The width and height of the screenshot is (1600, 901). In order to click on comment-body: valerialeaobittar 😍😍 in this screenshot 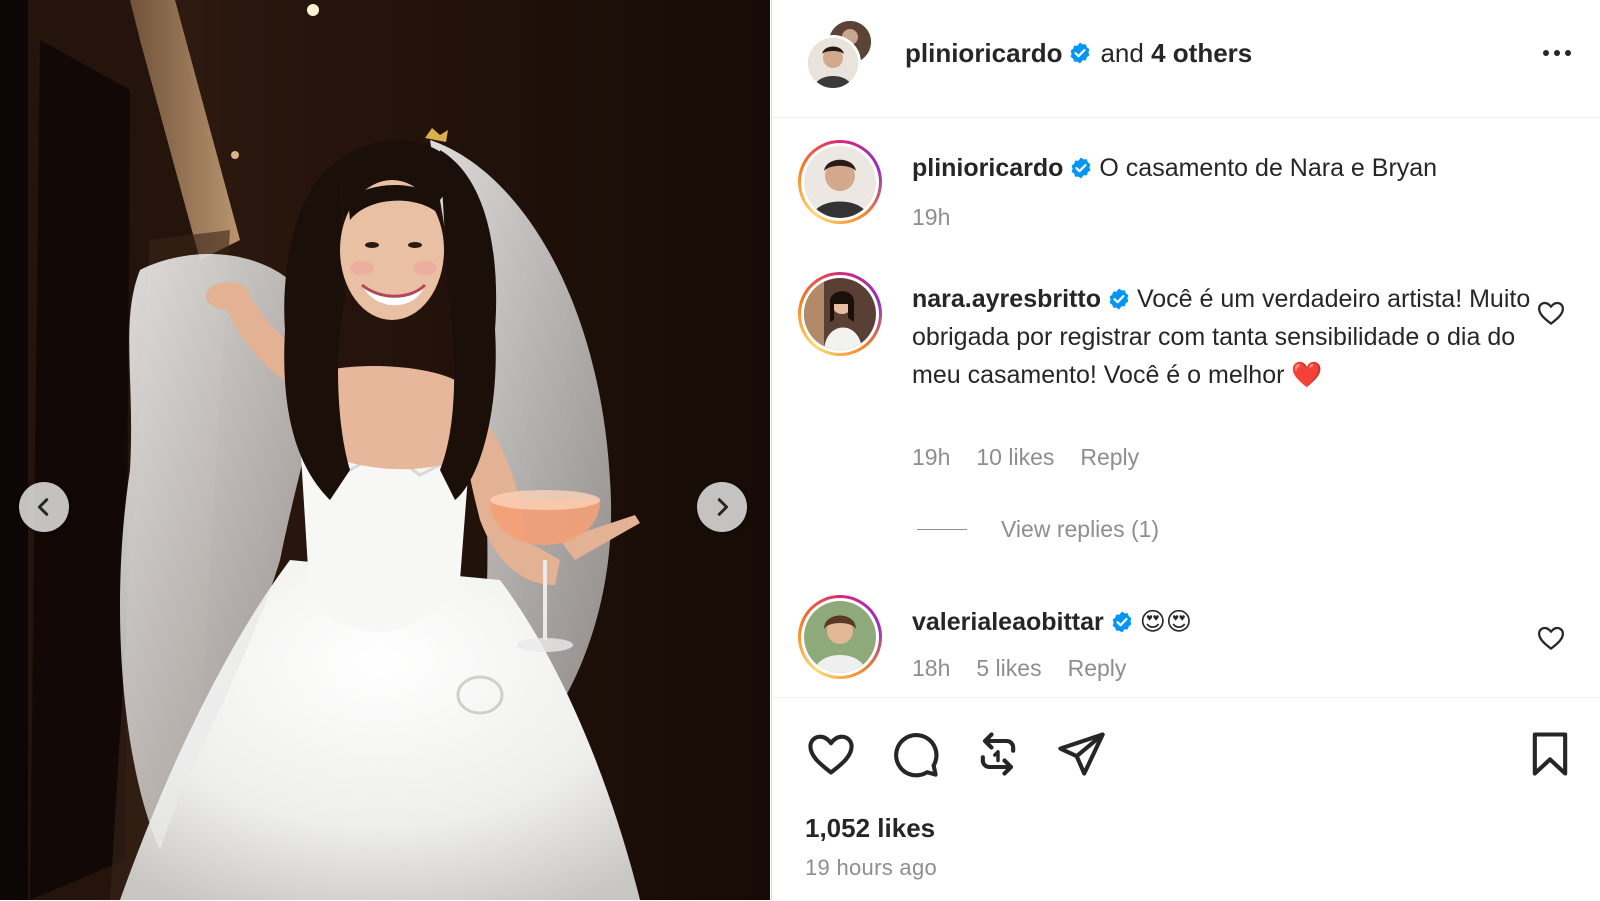, I will do `click(1222, 622)`.